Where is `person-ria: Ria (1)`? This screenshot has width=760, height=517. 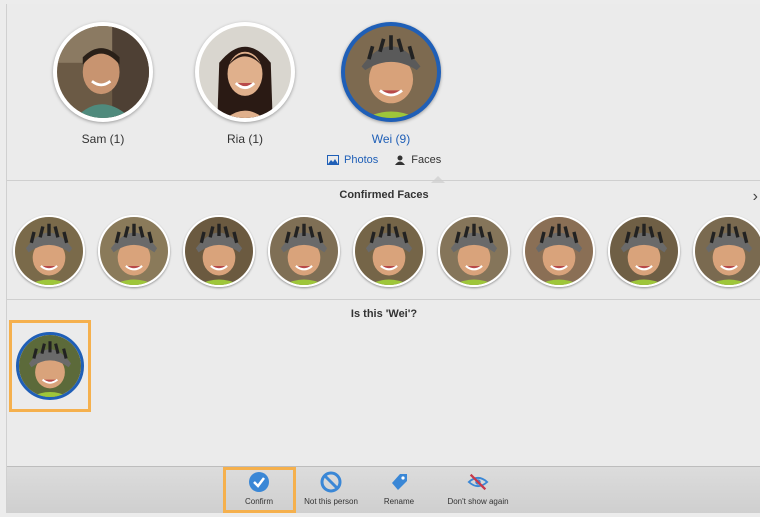
person-ria: Ria (1) is located at coordinates (245, 84).